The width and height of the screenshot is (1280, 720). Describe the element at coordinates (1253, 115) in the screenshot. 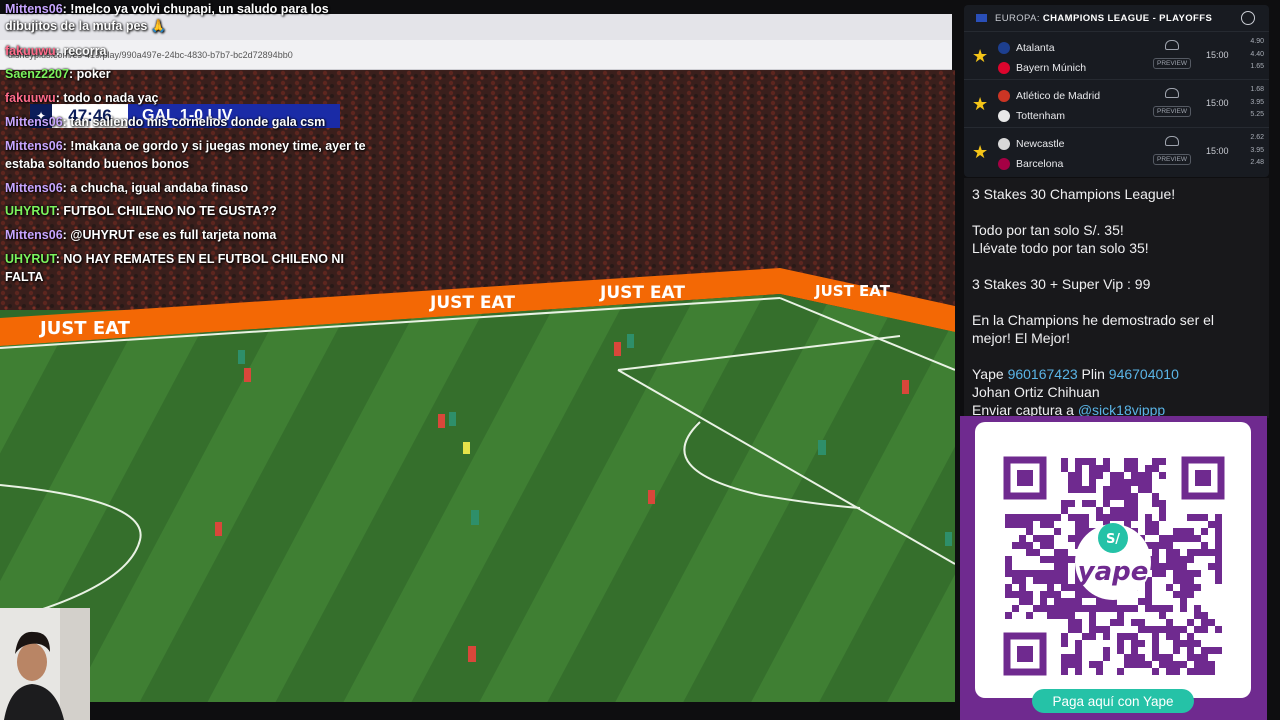

I see `odd-away: 5.25` at that location.